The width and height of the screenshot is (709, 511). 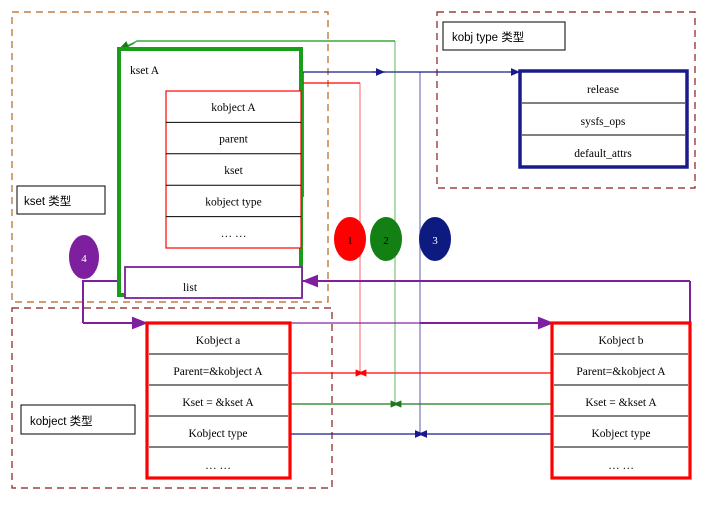 I want to click on arrow-3-path-upper, so click(x=411, y=132).